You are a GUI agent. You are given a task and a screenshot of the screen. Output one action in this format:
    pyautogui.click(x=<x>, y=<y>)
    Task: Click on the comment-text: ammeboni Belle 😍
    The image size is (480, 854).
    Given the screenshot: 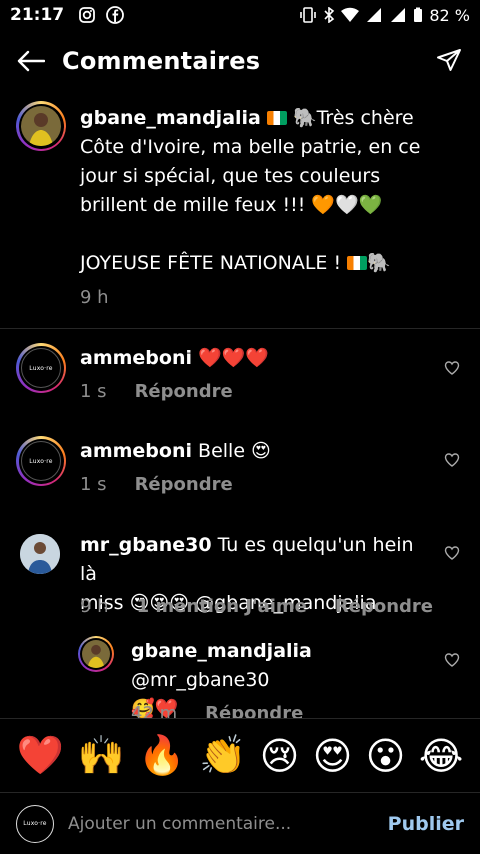 What is the action you would take?
    pyautogui.click(x=175, y=451)
    